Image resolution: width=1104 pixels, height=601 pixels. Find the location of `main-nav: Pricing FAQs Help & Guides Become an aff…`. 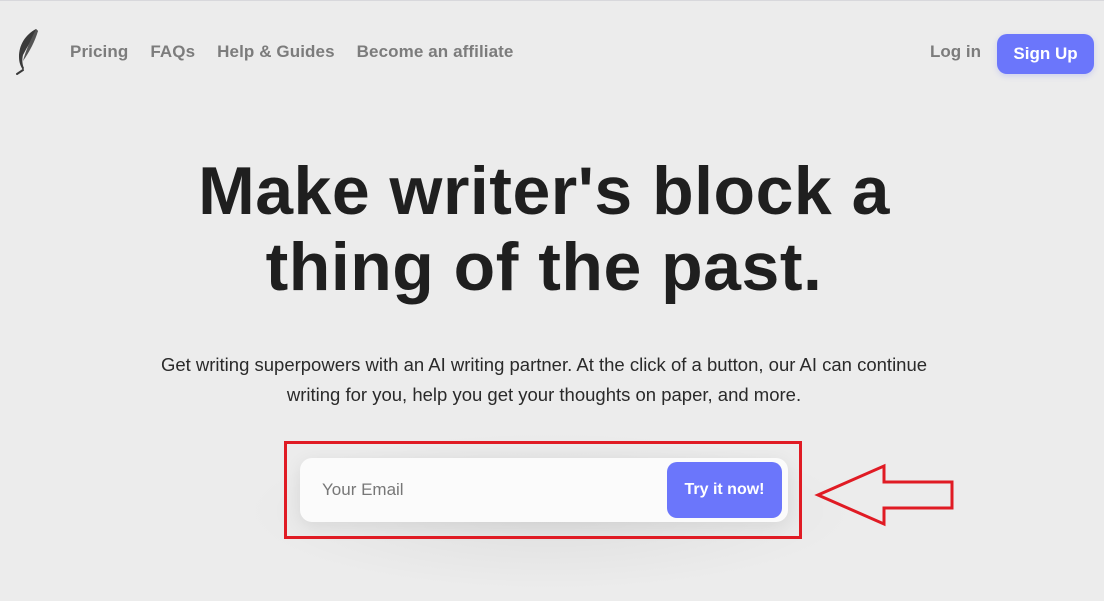

main-nav: Pricing FAQs Help & Guides Become an aff… is located at coordinates (291, 52).